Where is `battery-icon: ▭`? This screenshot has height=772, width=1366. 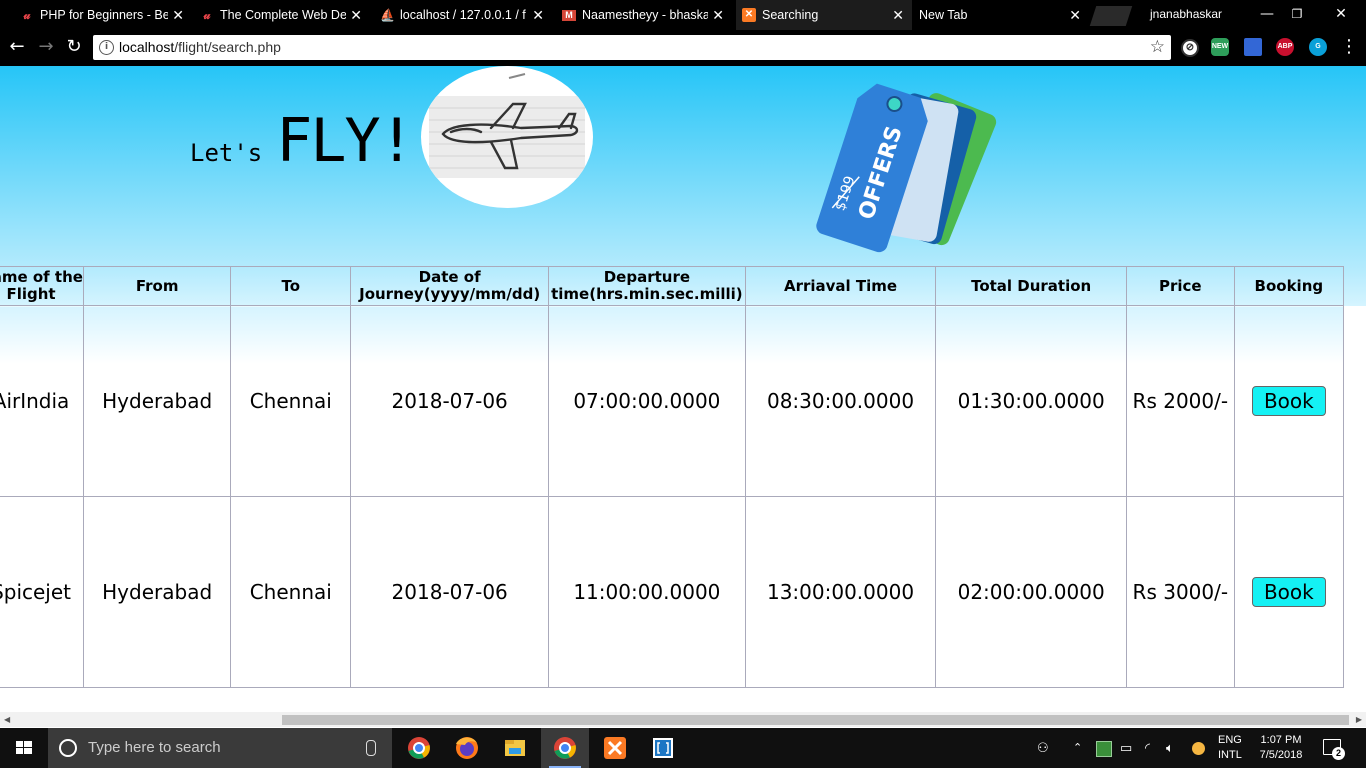
battery-icon: ▭ is located at coordinates (1126, 748).